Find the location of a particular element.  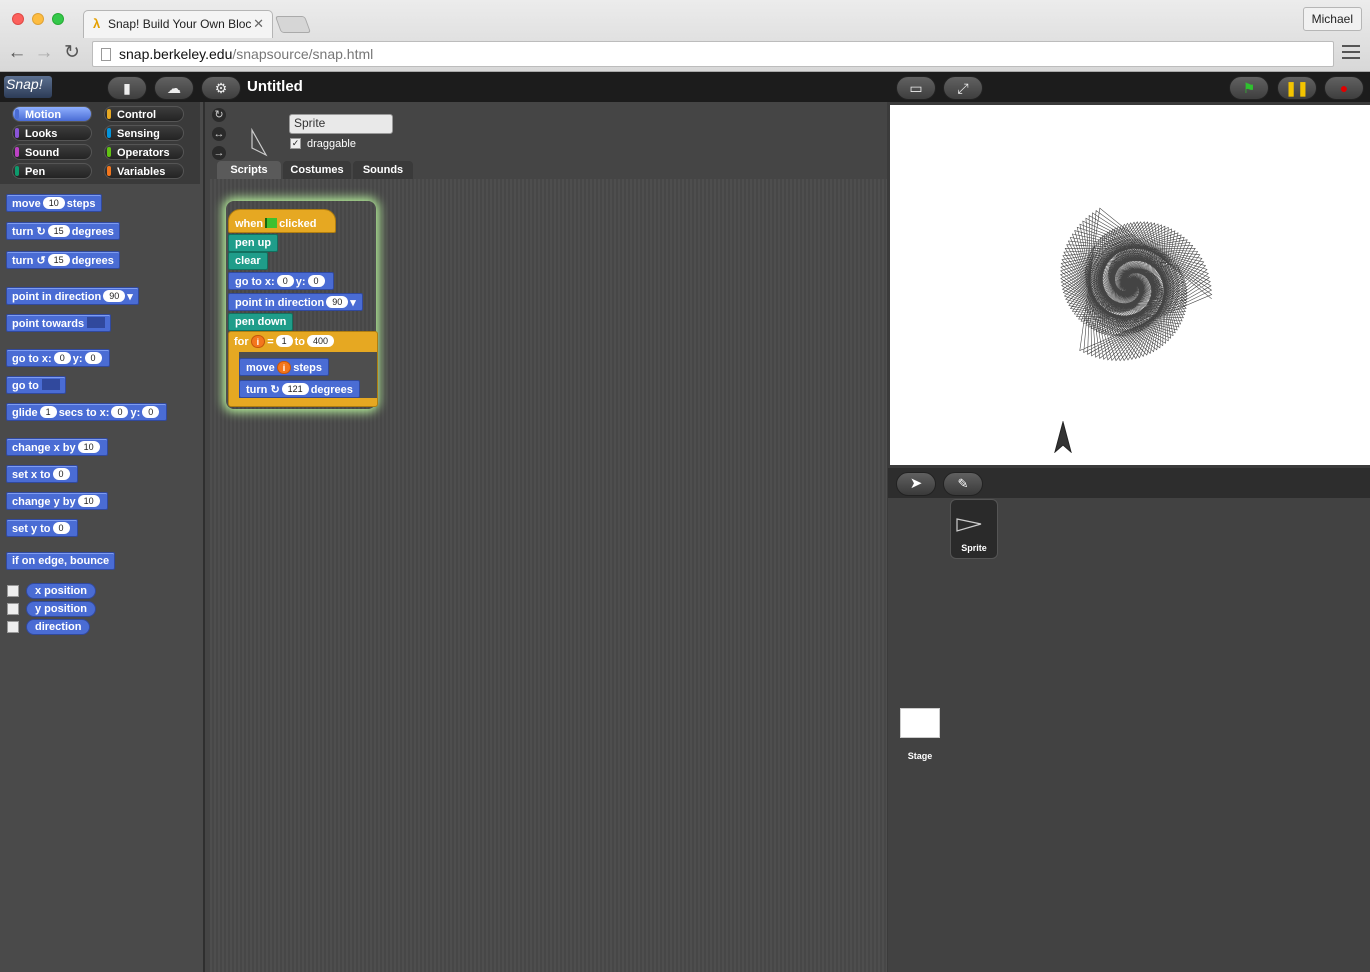

change-y-block: change y by 10 is located at coordinates (57, 501).